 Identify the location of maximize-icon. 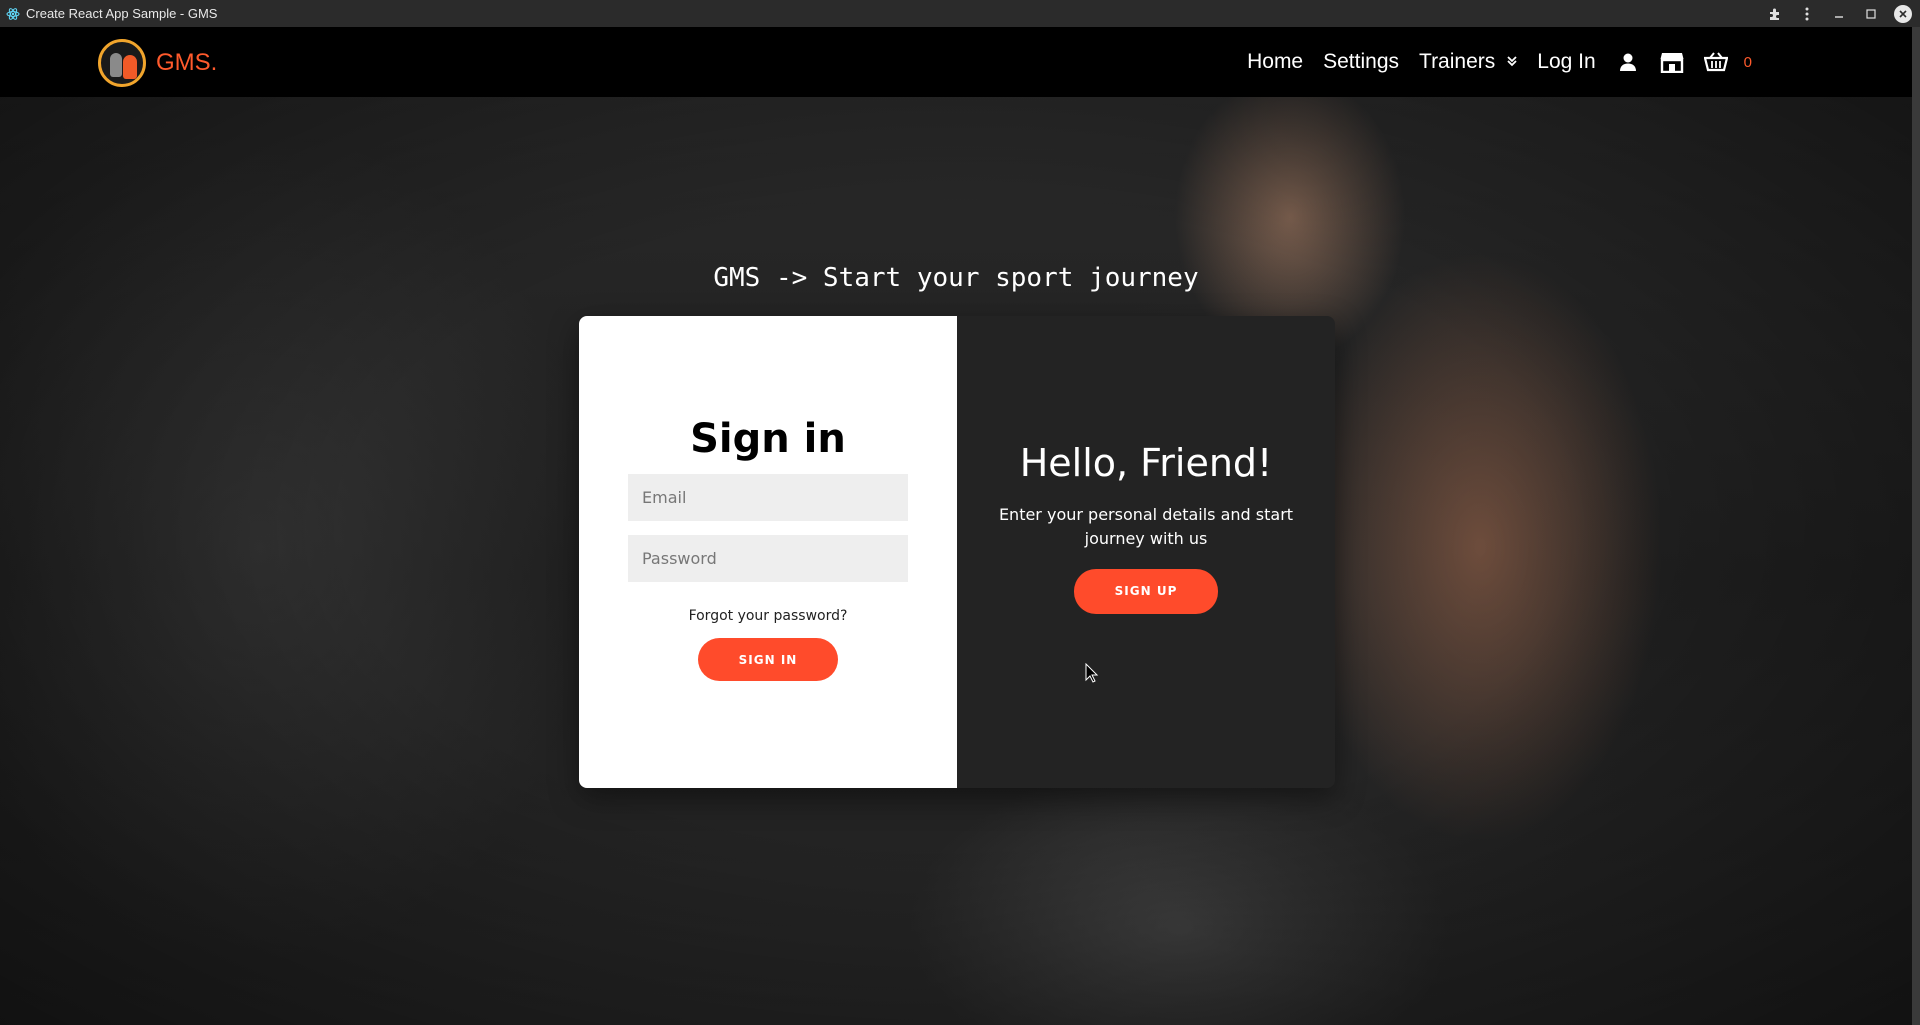
(1871, 14).